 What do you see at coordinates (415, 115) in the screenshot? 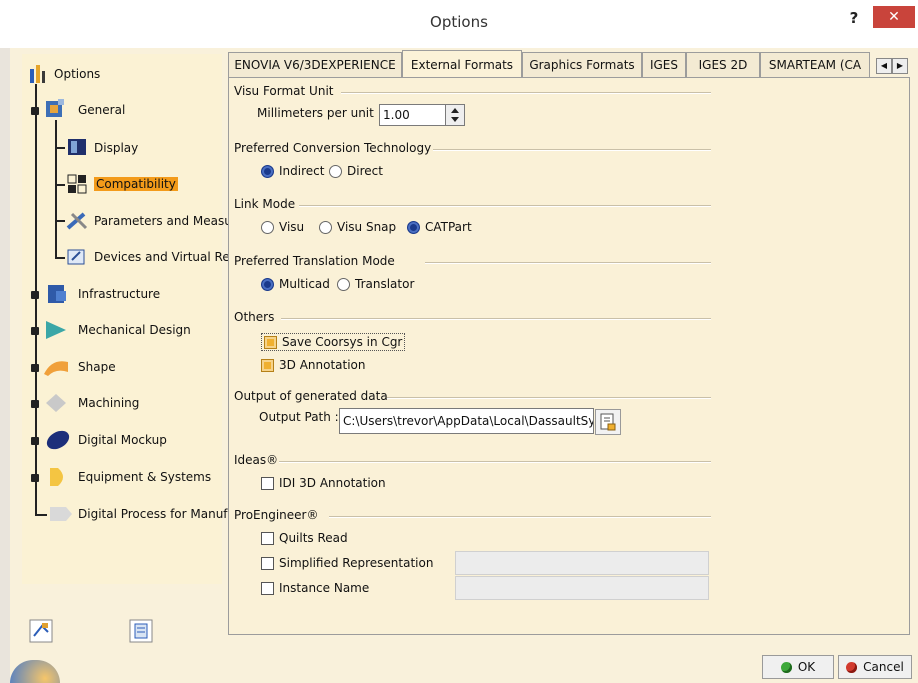
I see `mm-per-unit-input: 1.00` at bounding box center [415, 115].